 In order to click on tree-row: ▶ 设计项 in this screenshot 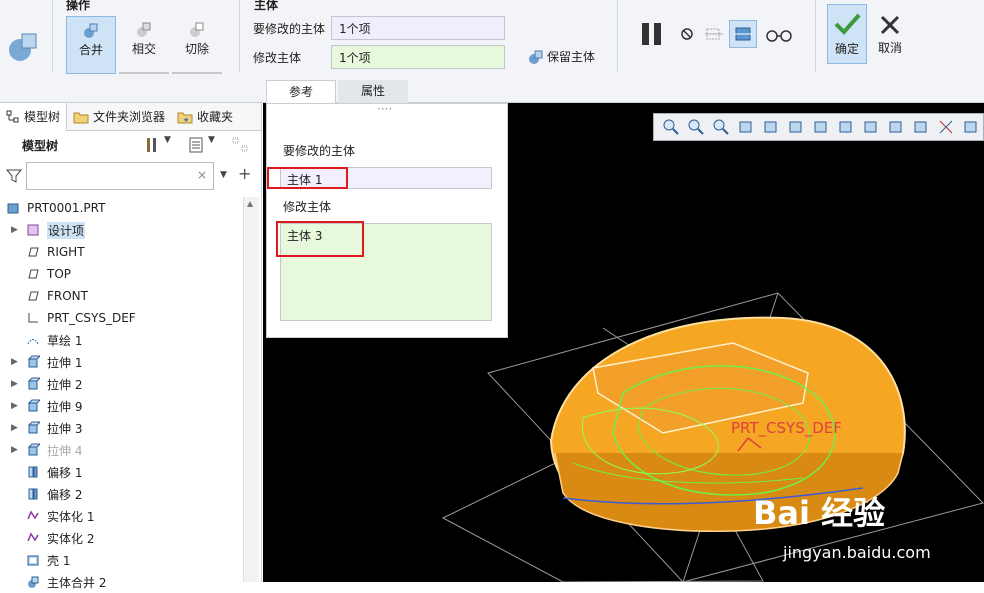, I will do `click(121, 230)`.